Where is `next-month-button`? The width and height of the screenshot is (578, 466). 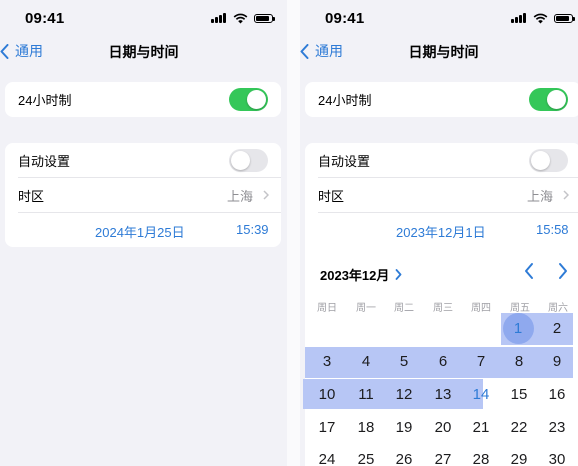
next-month-button is located at coordinates (563, 271).